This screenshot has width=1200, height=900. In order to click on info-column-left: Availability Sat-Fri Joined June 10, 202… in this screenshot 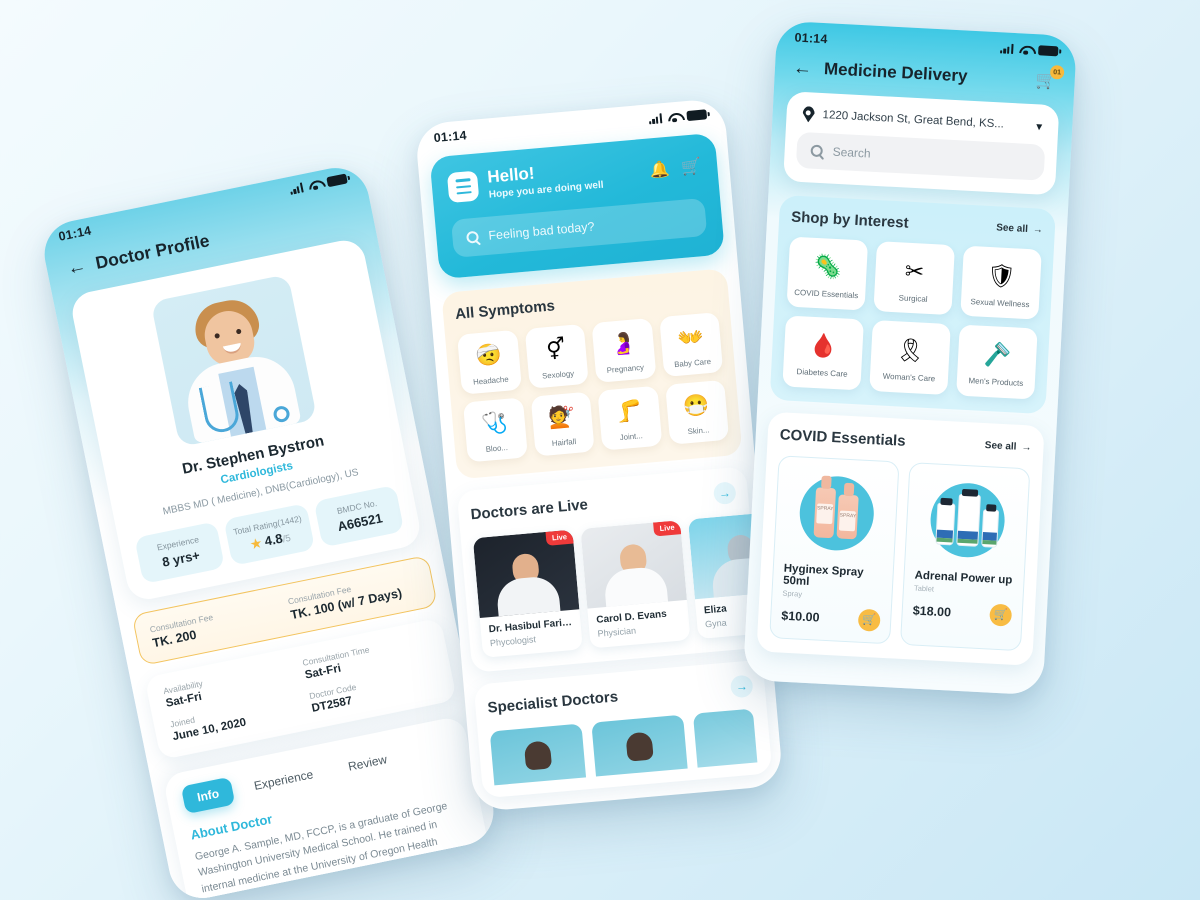, I will do `click(230, 702)`.